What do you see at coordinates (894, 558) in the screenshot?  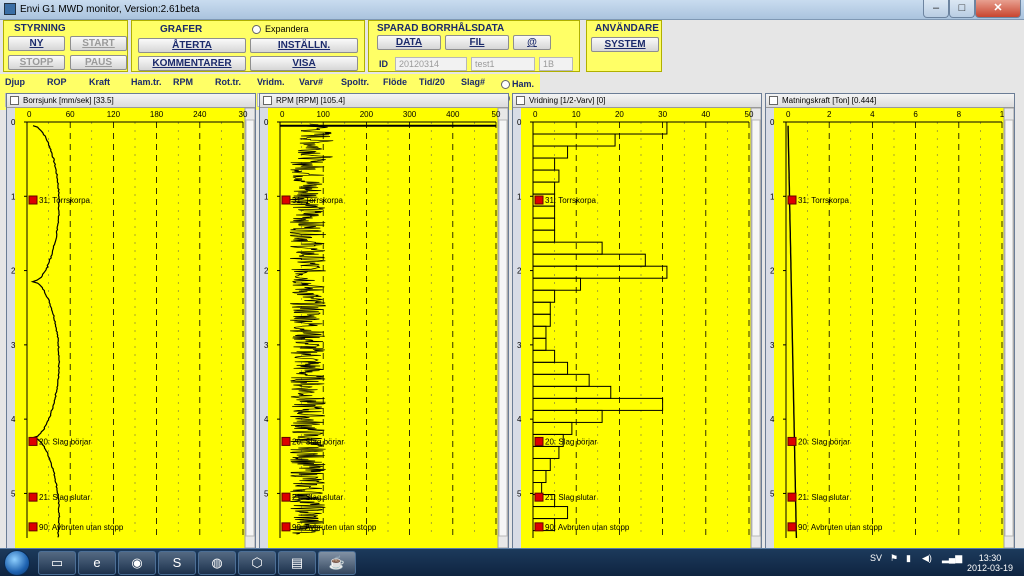 I see `tray-flag-icon: ⚑` at bounding box center [894, 558].